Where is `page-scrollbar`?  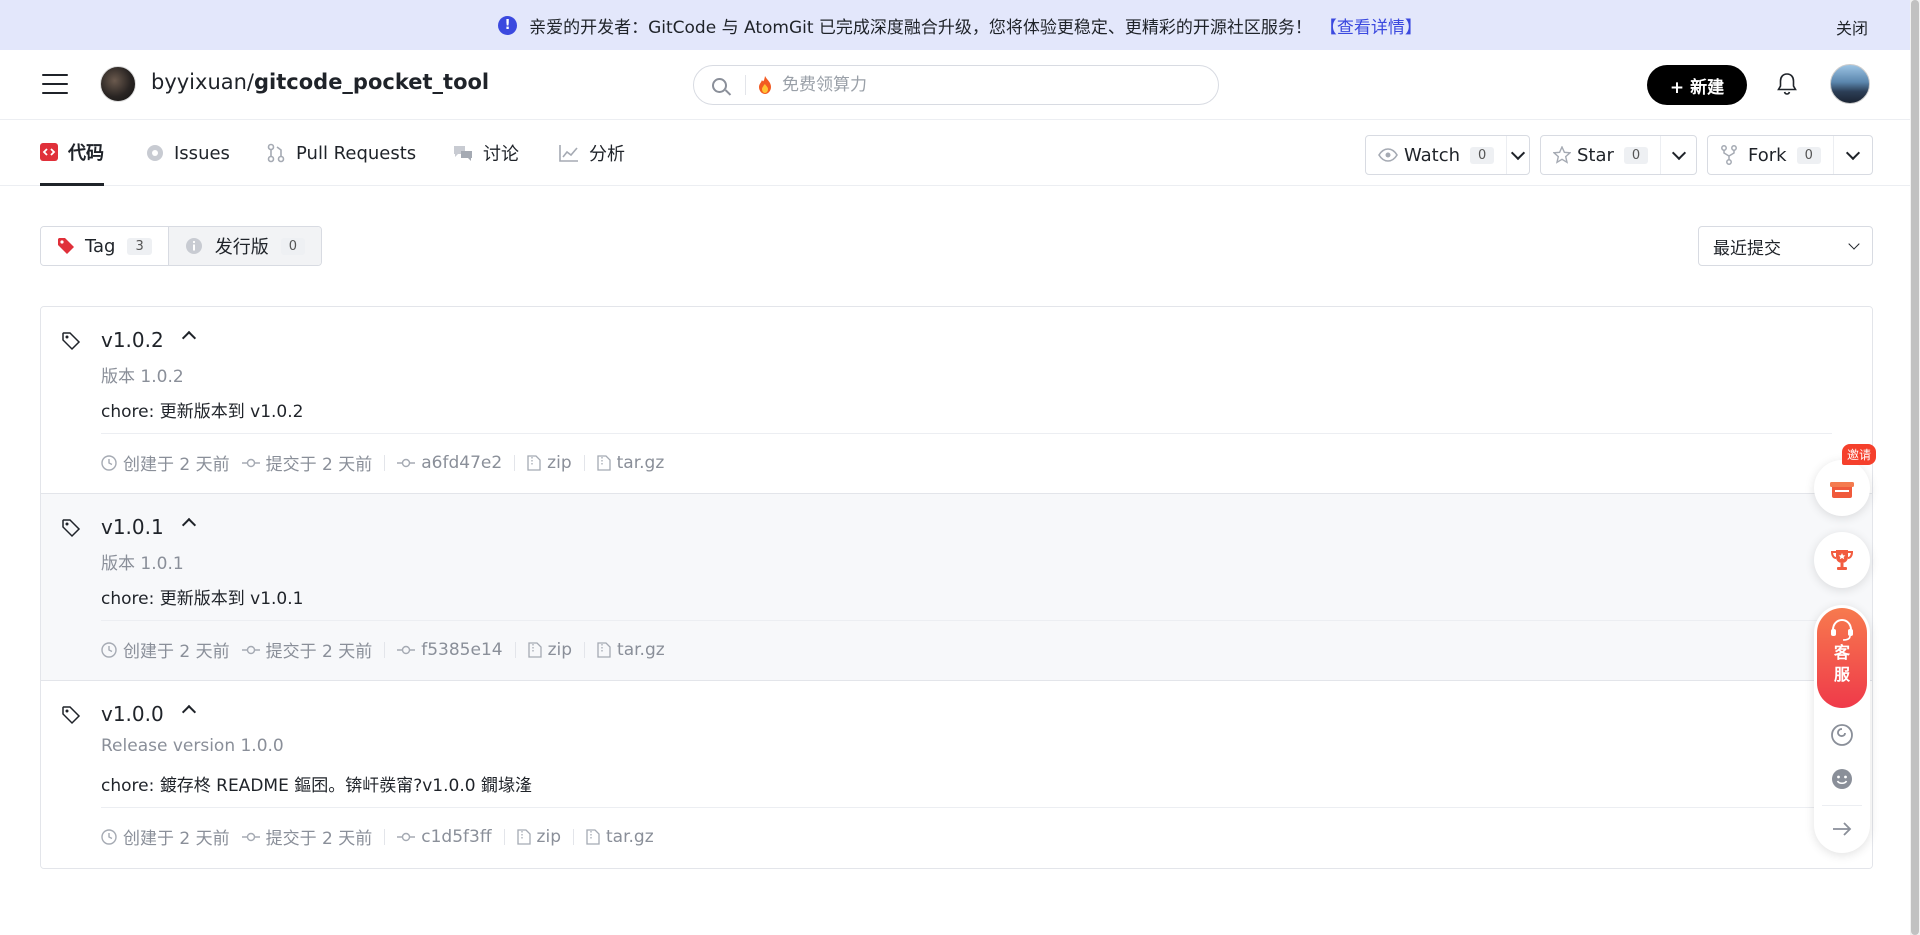 page-scrollbar is located at coordinates (1915, 467).